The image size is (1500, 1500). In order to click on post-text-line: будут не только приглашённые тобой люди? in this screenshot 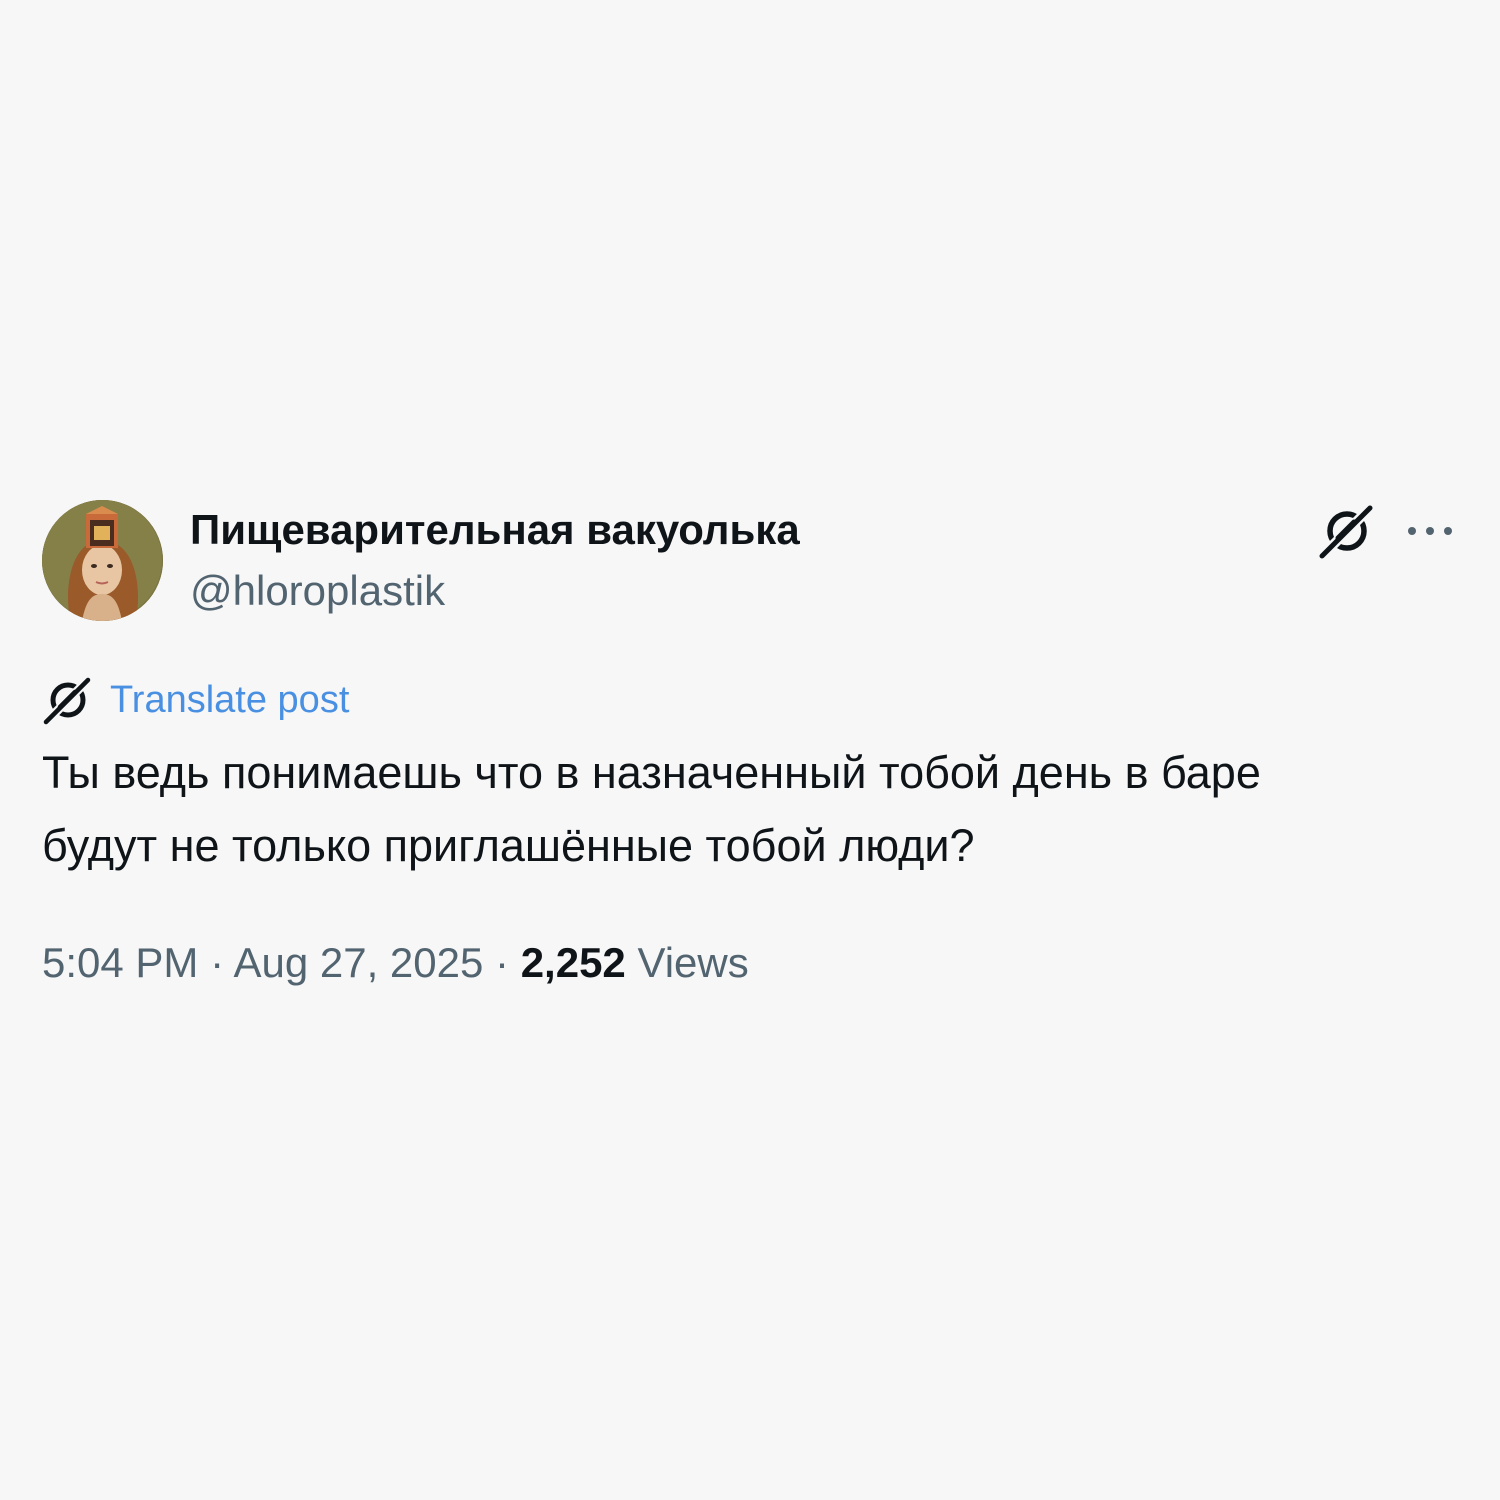, I will do `click(508, 845)`.